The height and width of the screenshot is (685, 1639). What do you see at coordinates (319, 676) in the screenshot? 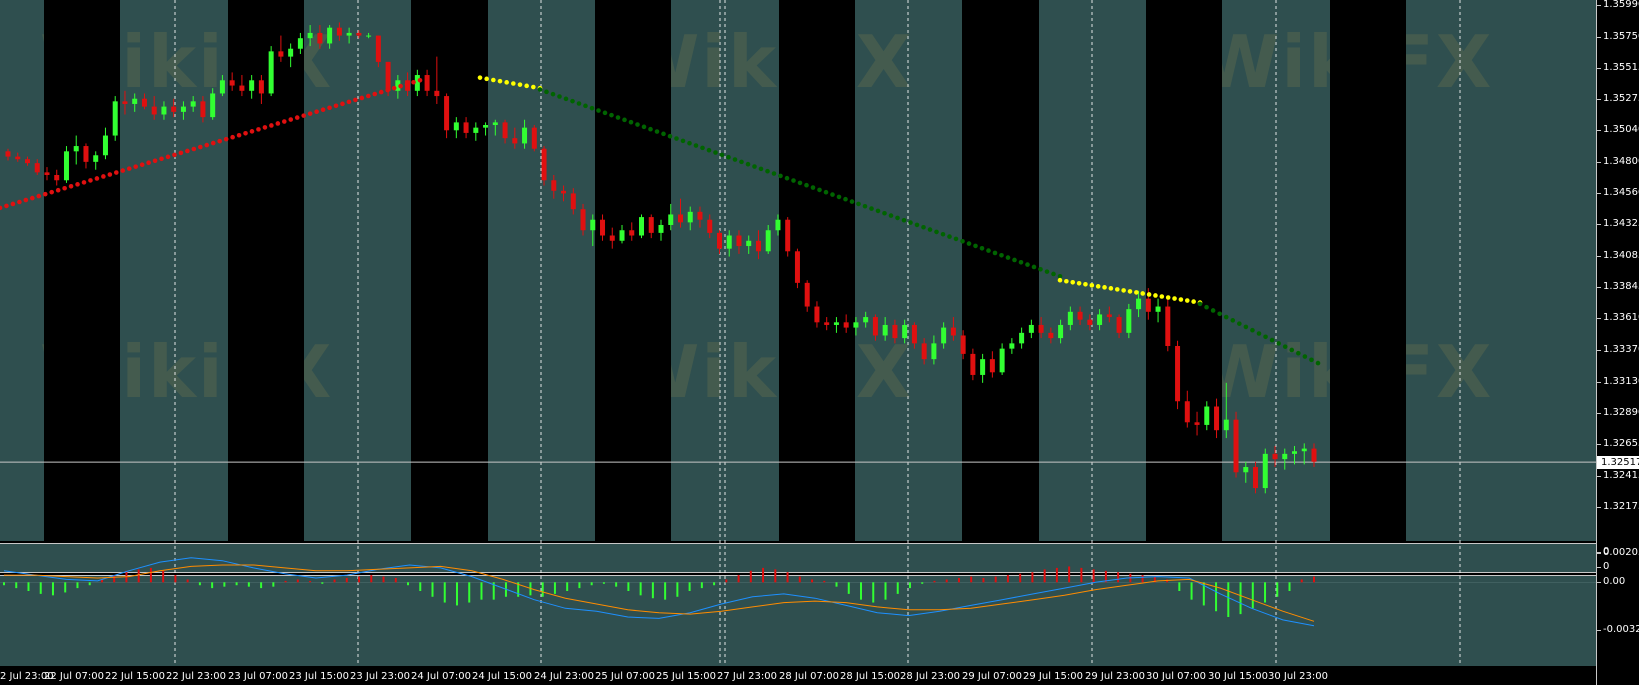
I see `time-label: 23 Jul 15:00` at bounding box center [319, 676].